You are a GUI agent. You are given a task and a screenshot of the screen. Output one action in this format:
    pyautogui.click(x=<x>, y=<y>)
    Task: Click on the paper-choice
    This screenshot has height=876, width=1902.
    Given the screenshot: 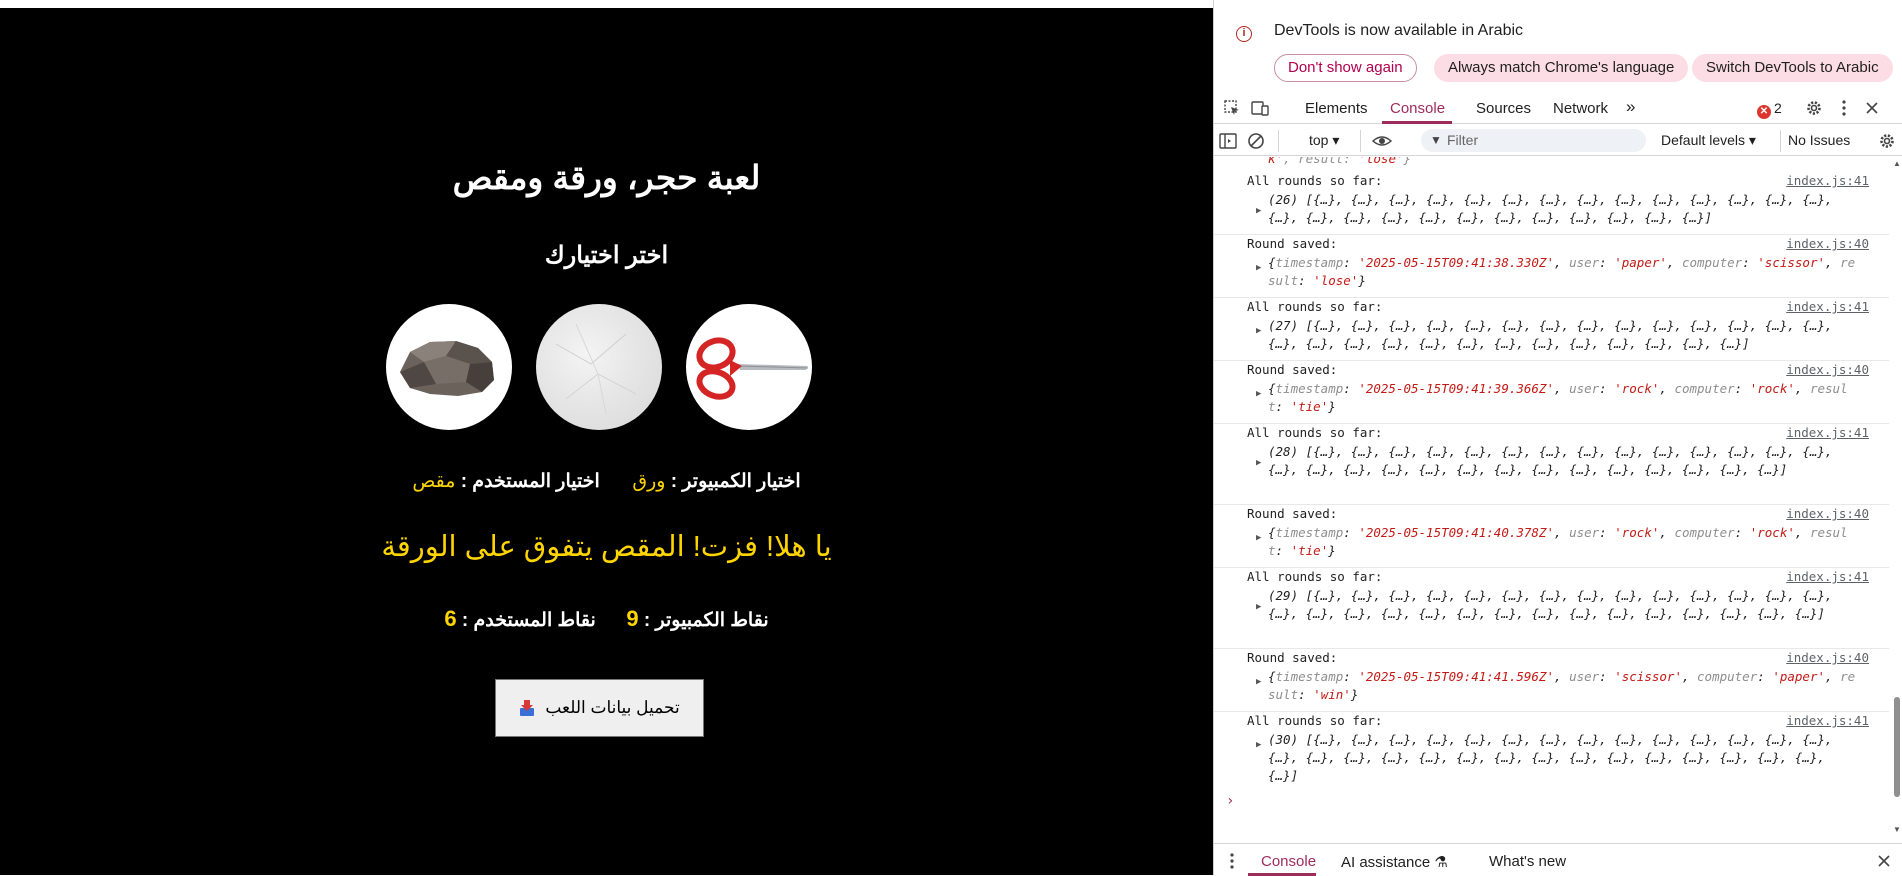 What is the action you would take?
    pyautogui.click(x=599, y=367)
    